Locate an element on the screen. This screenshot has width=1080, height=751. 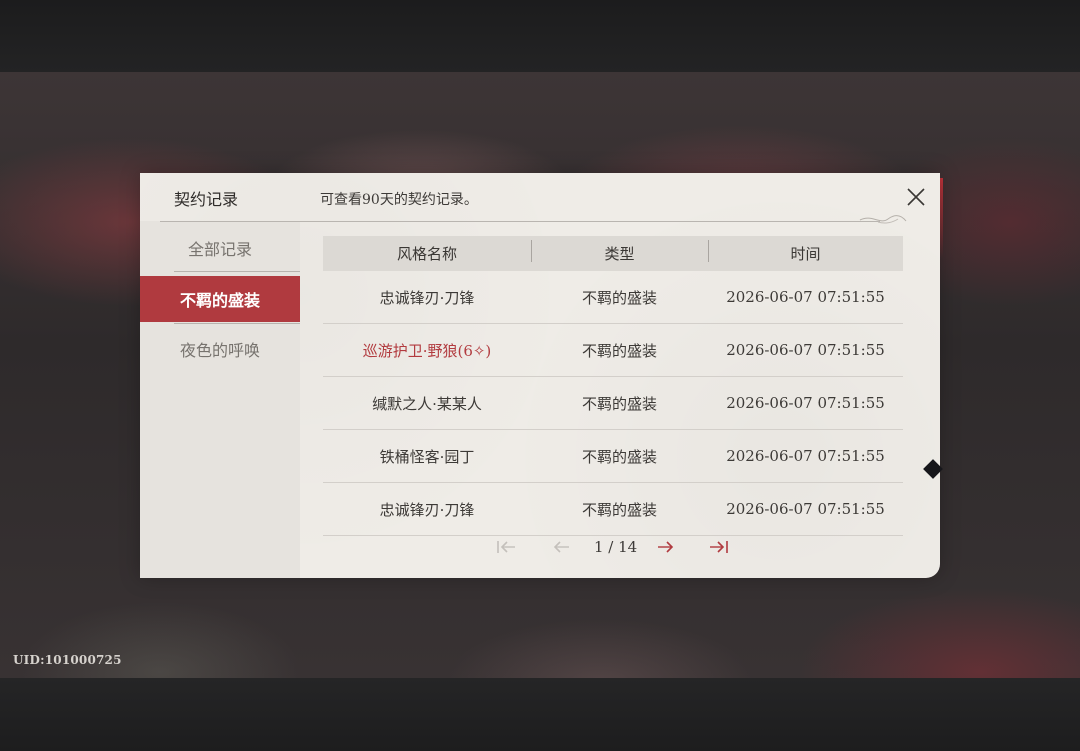
sidebar-item-all-records: 全部记录 is located at coordinates (220, 248).